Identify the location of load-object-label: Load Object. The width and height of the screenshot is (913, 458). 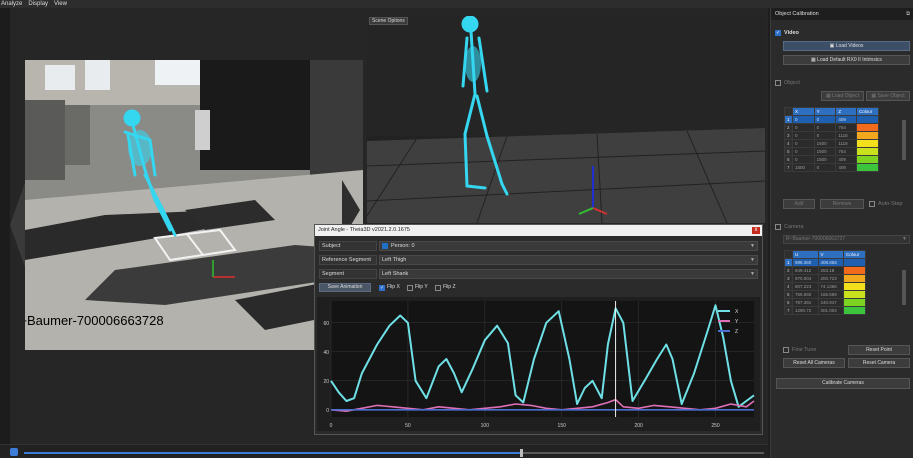
(846, 96).